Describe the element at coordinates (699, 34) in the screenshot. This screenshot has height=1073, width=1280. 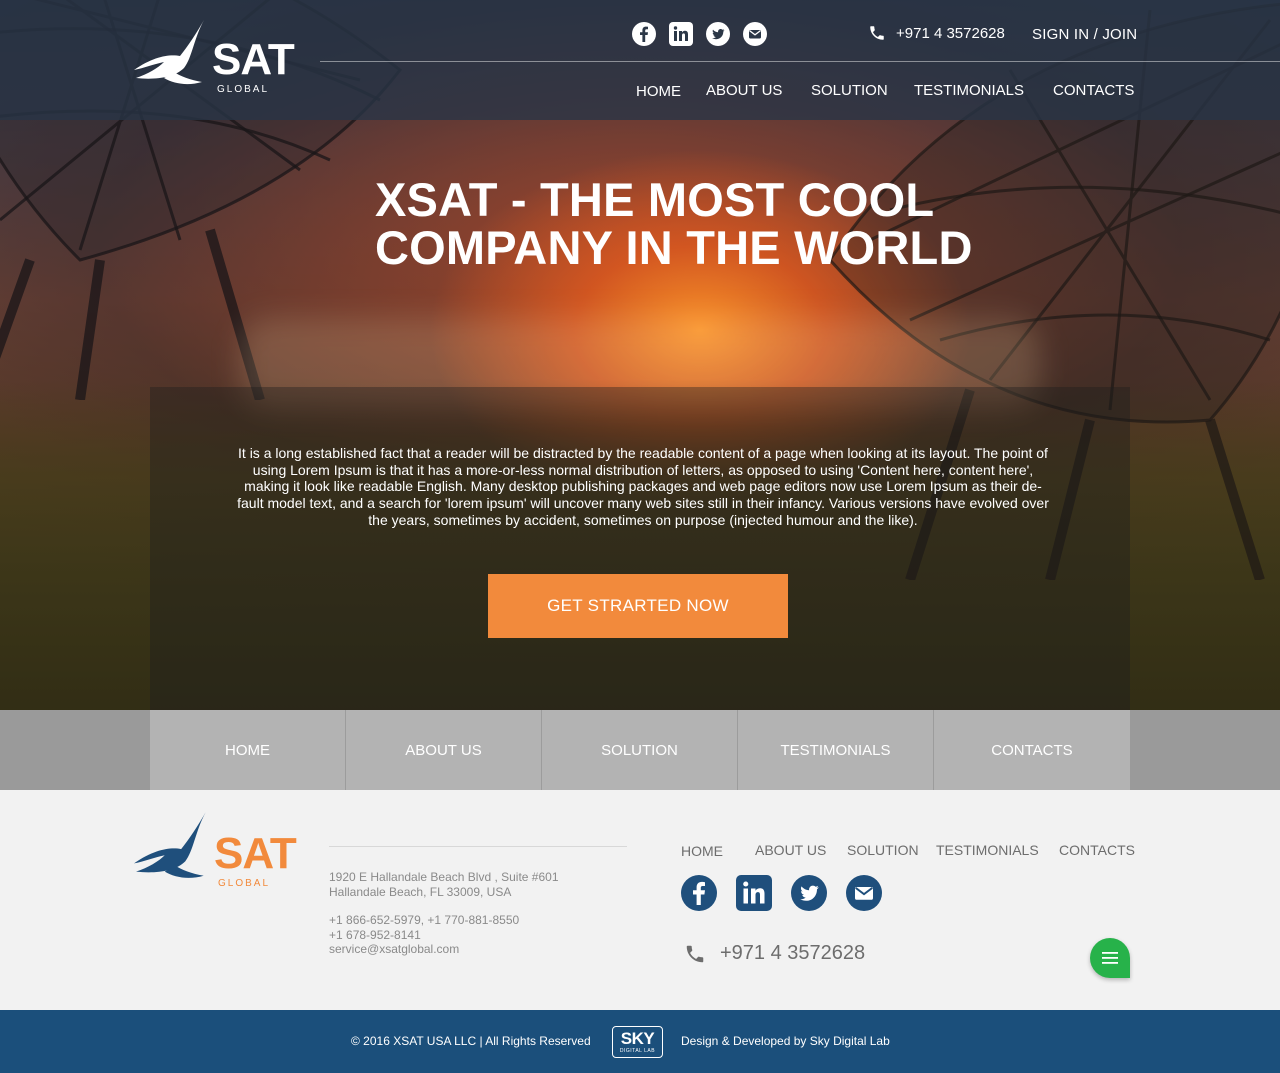
I see `header-social-links` at that location.